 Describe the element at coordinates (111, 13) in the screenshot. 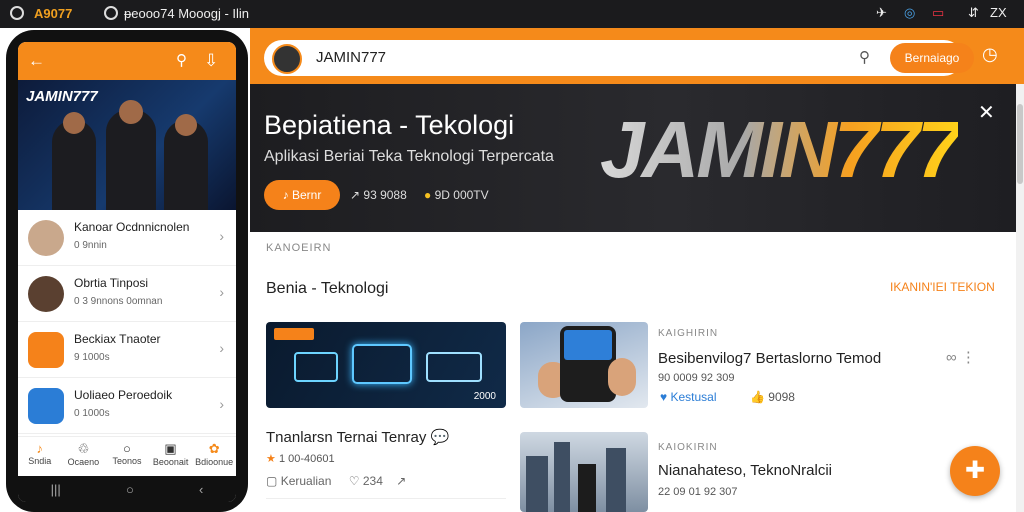

I see `window-circle-icon` at that location.